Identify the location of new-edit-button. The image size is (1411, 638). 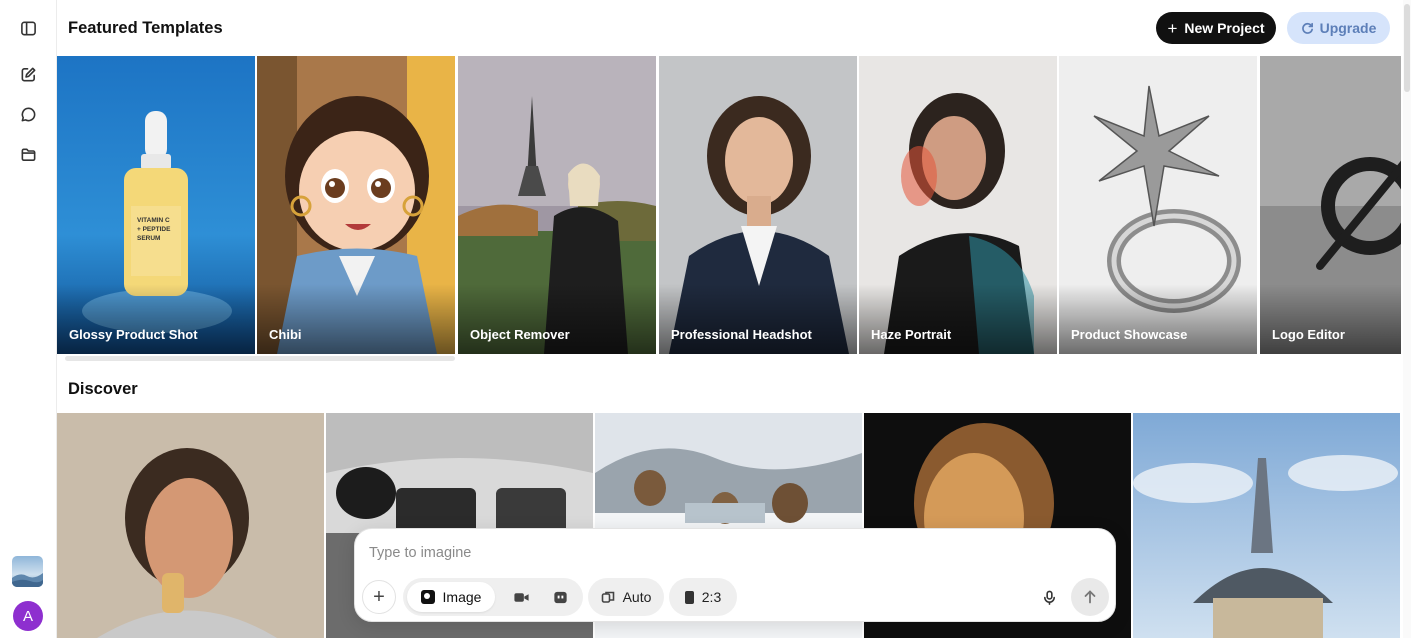
(28, 74).